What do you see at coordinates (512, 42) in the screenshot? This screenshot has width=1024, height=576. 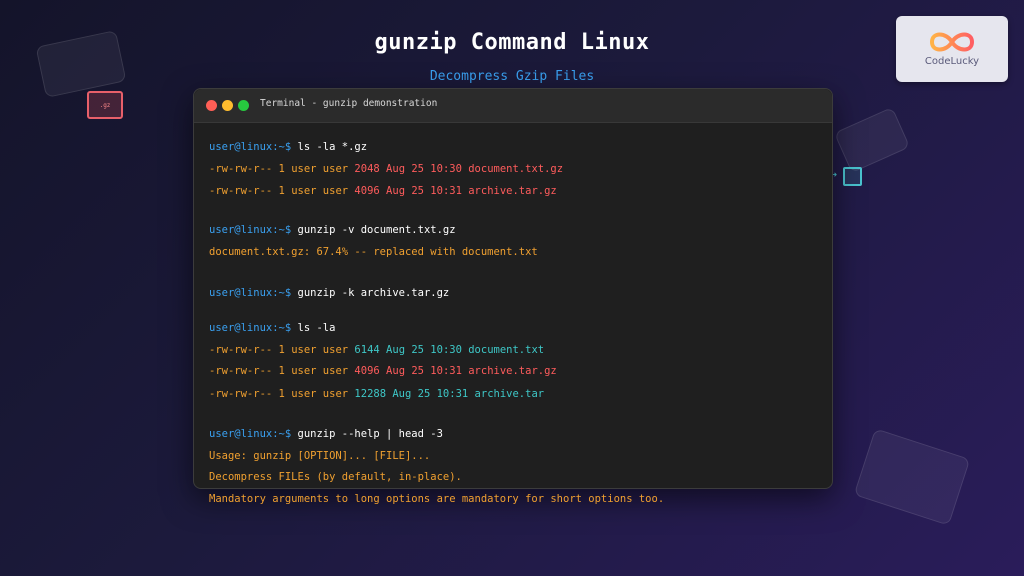 I see `page-title: gunzip Command Linux` at bounding box center [512, 42].